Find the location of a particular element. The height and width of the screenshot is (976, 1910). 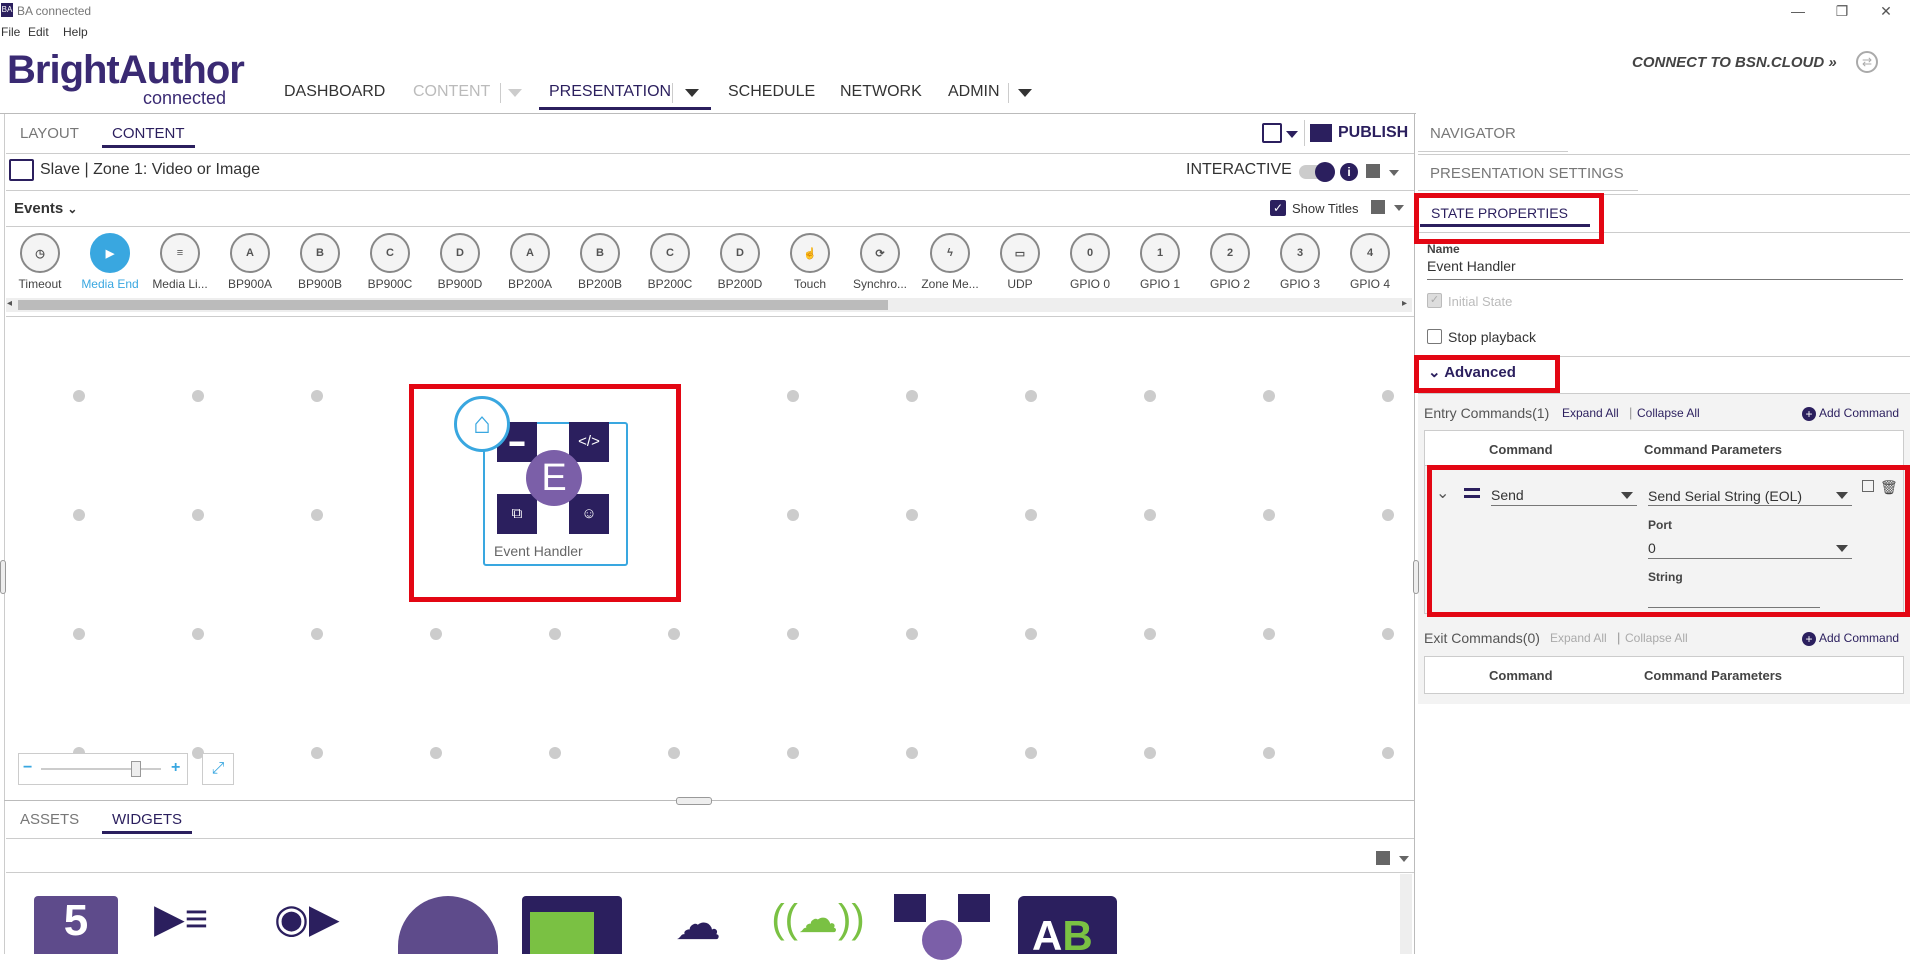

menu-edit: Edit is located at coordinates (38, 32).